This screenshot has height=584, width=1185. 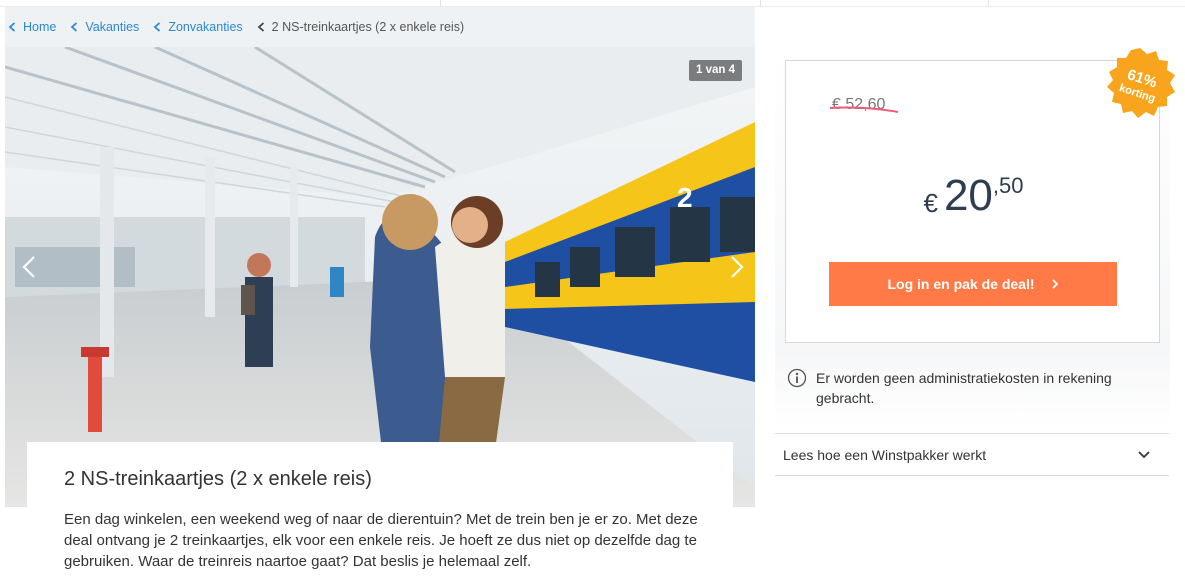 I want to click on strikethrough-mark, so click(x=864, y=109).